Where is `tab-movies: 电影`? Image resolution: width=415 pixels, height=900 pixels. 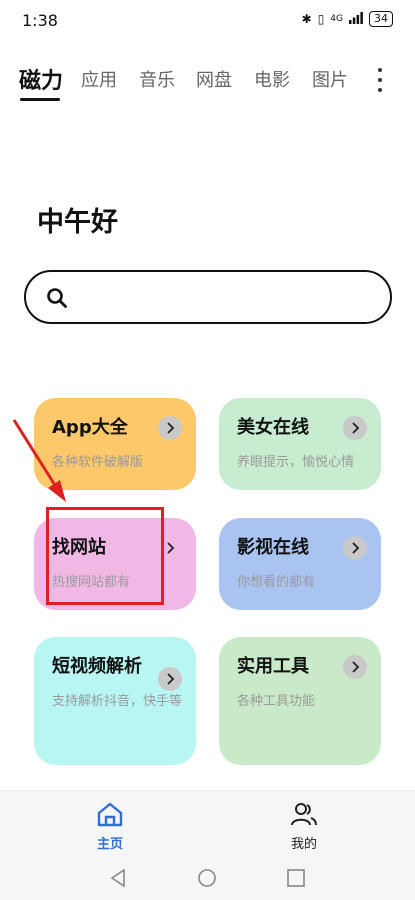
tab-movies: 电影 is located at coordinates (272, 79).